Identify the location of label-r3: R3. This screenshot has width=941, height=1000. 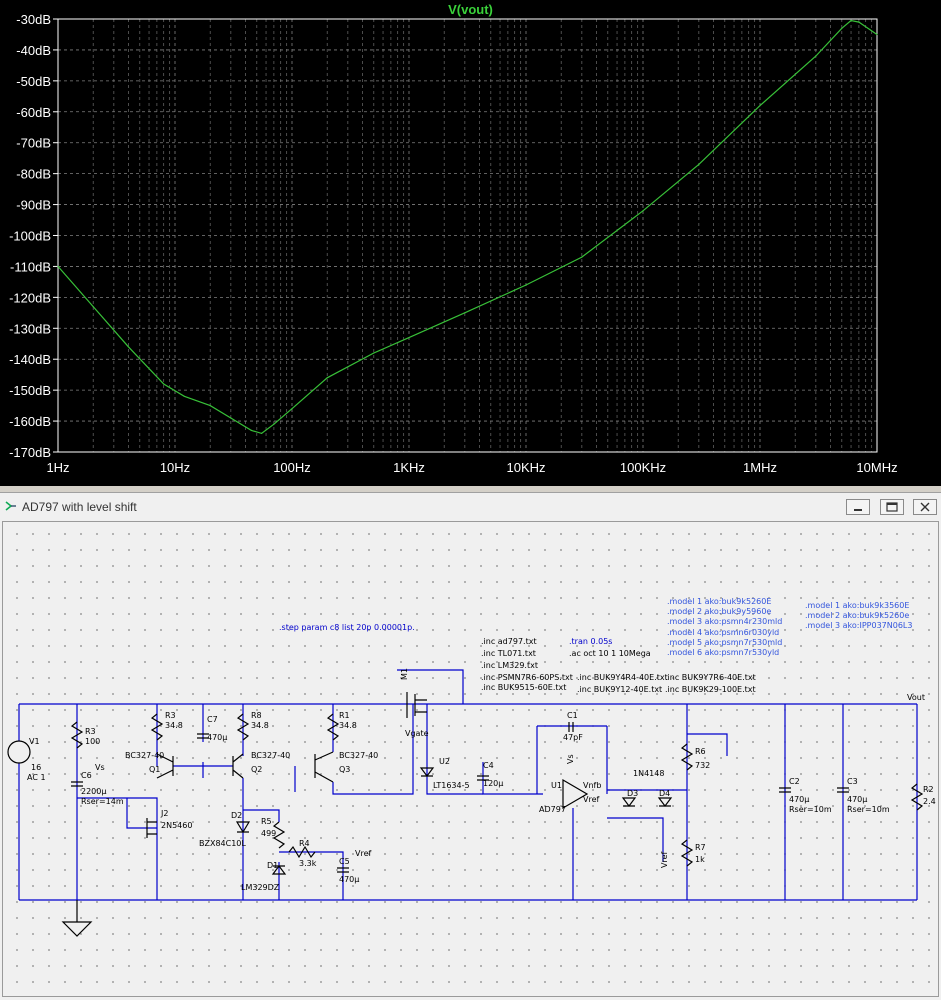
(90, 731).